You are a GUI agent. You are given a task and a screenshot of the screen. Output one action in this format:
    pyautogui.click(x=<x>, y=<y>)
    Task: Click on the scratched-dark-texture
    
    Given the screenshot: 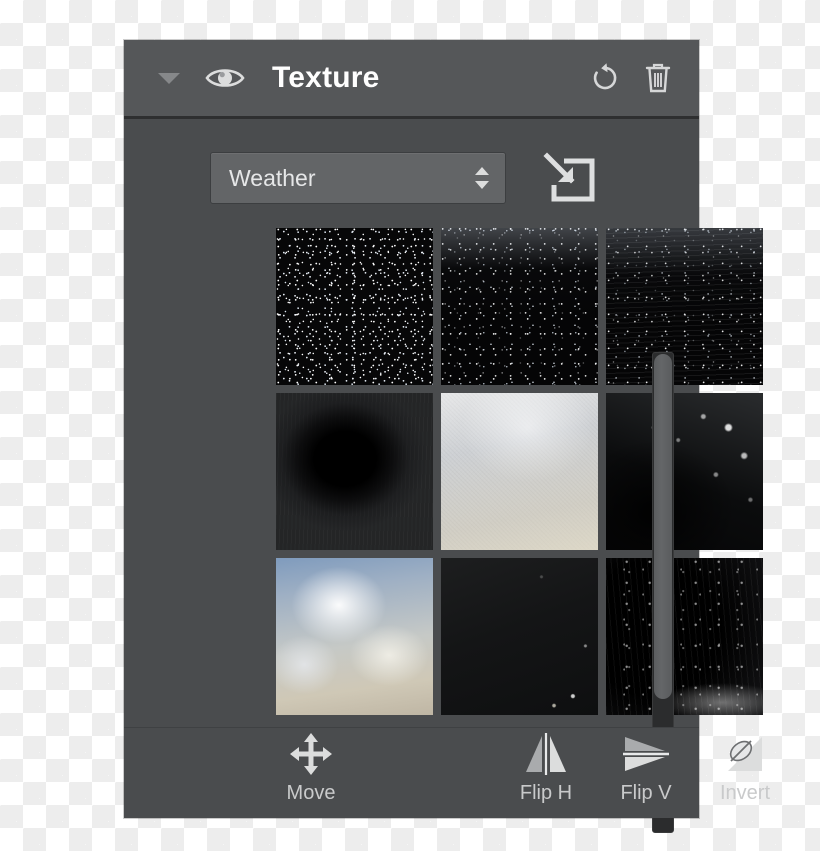 What is the action you would take?
    pyautogui.click(x=684, y=636)
    